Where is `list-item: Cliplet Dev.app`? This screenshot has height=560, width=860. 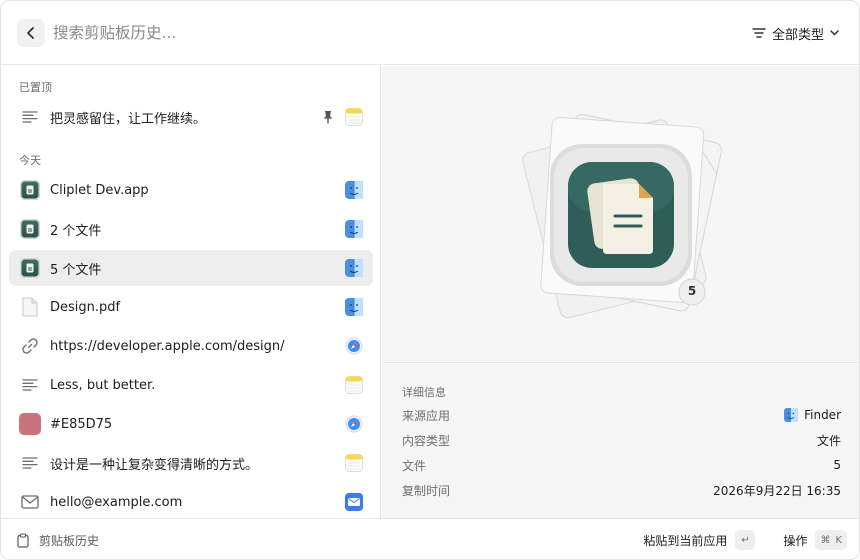 list-item: Cliplet Dev.app is located at coordinates (191, 190).